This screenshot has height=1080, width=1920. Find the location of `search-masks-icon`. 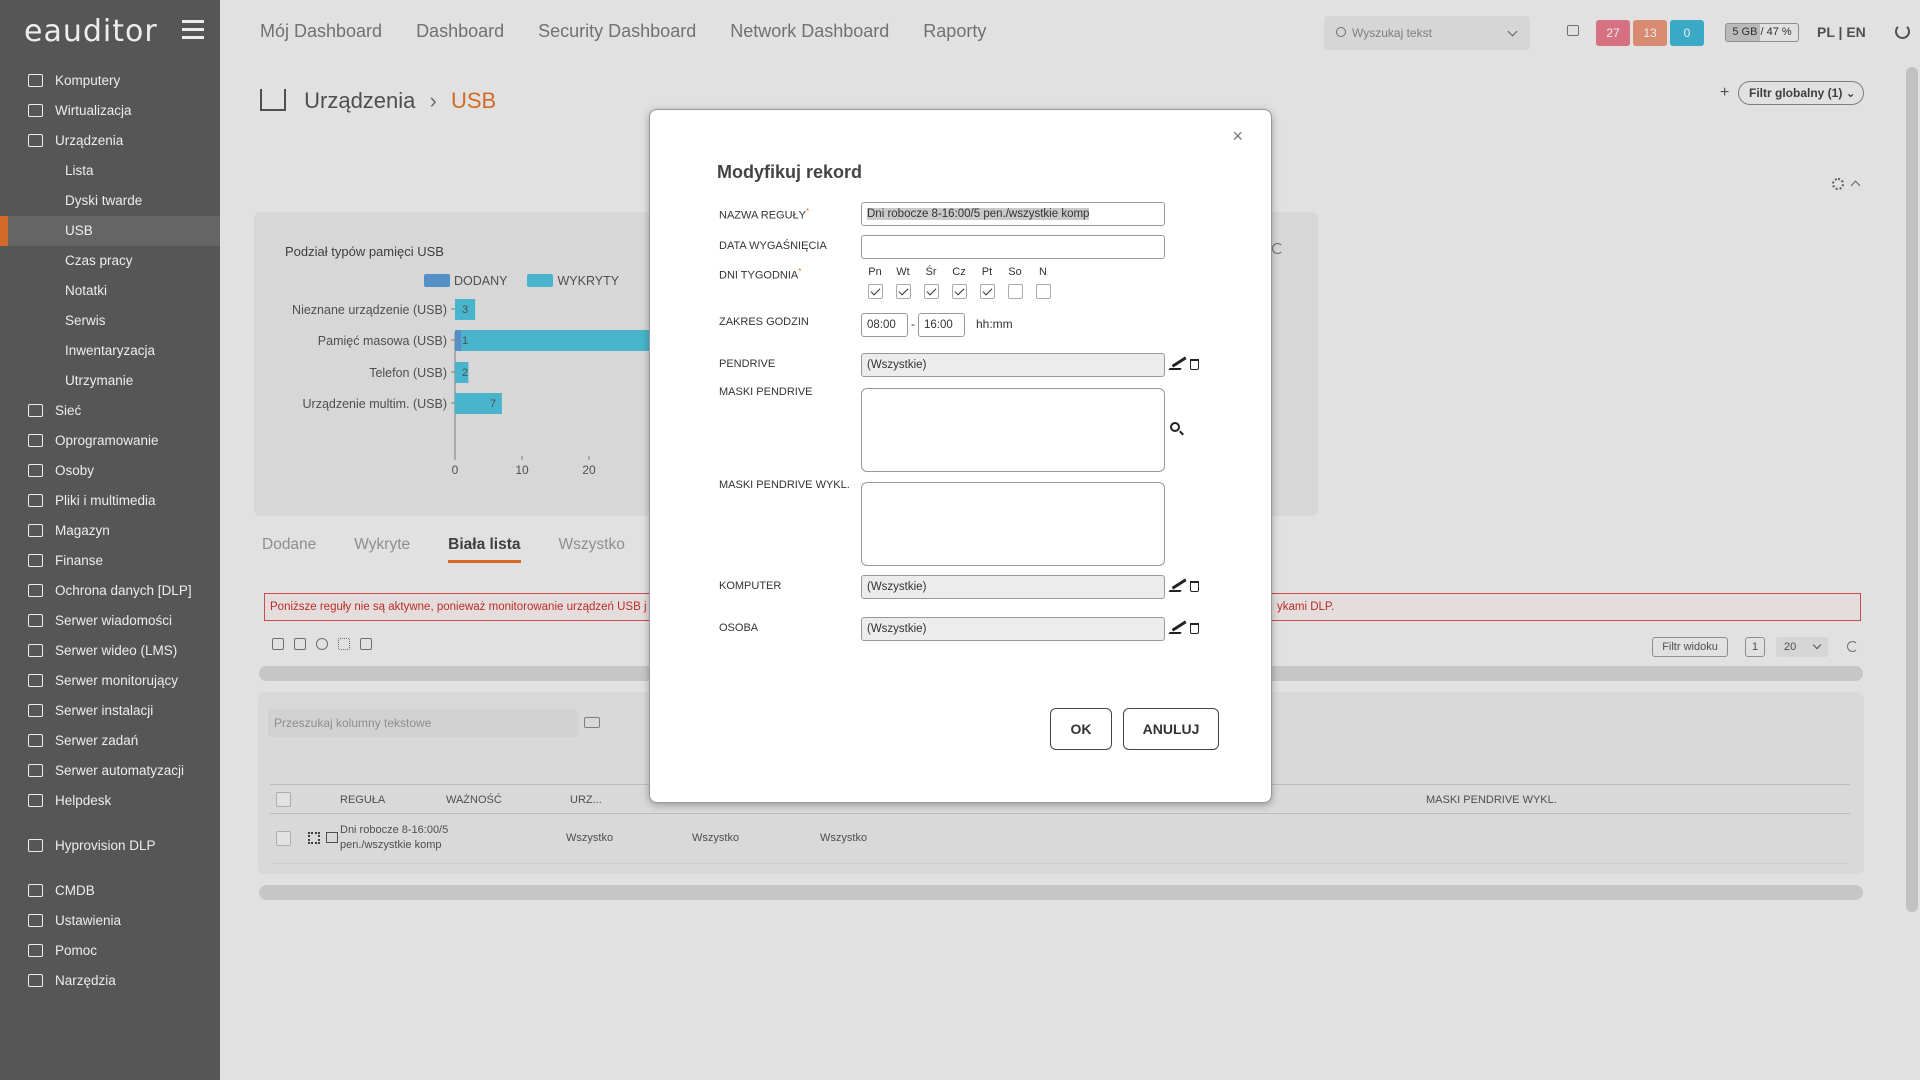

search-masks-icon is located at coordinates (1175, 427).